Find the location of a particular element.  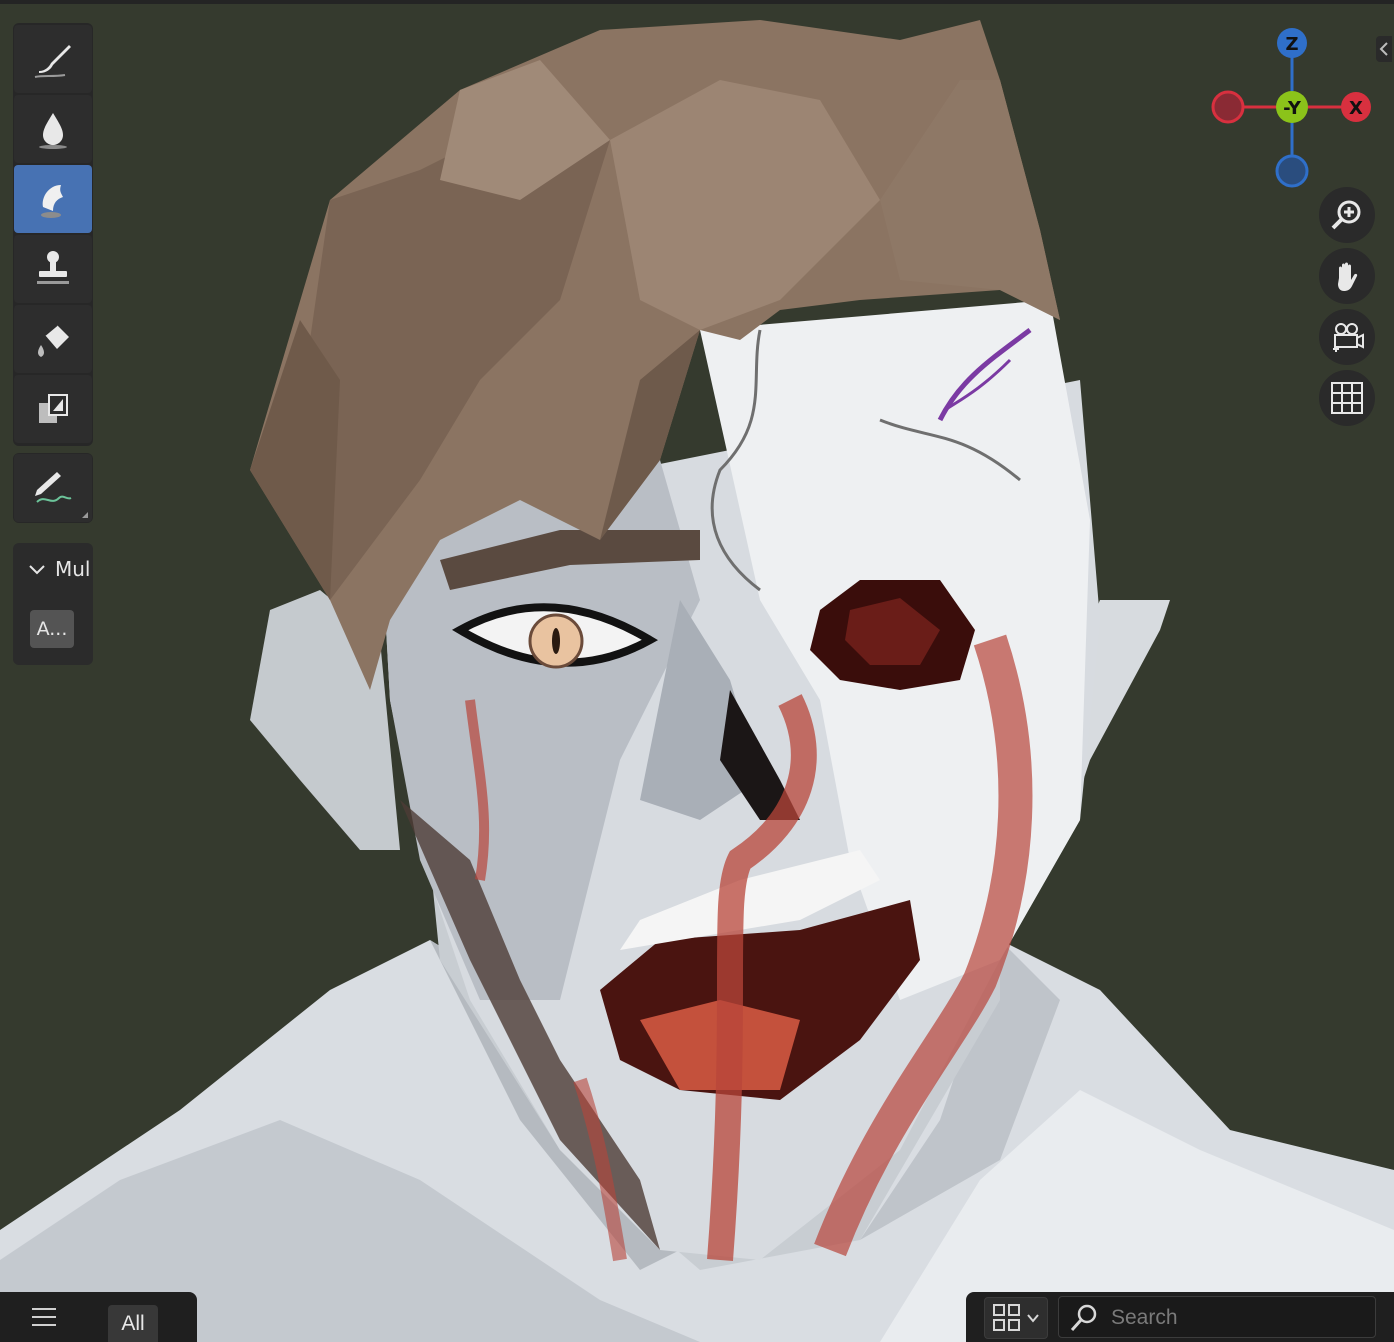

mask-tool-button is located at coordinates (53, 409).